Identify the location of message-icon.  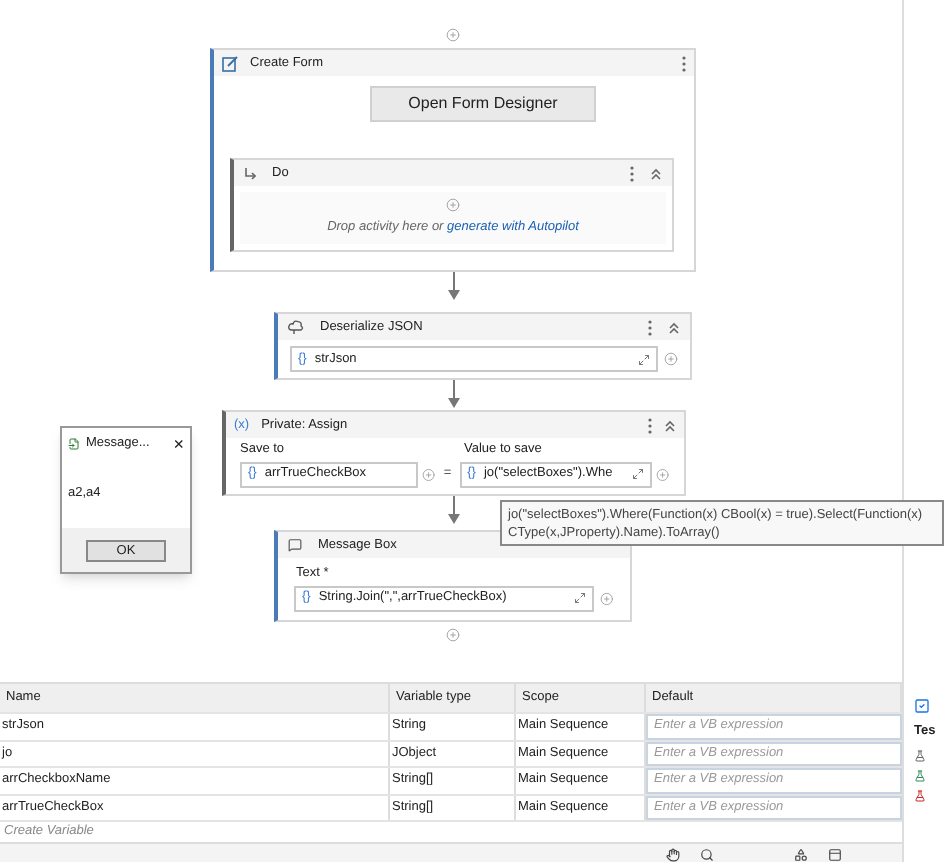
(295, 545).